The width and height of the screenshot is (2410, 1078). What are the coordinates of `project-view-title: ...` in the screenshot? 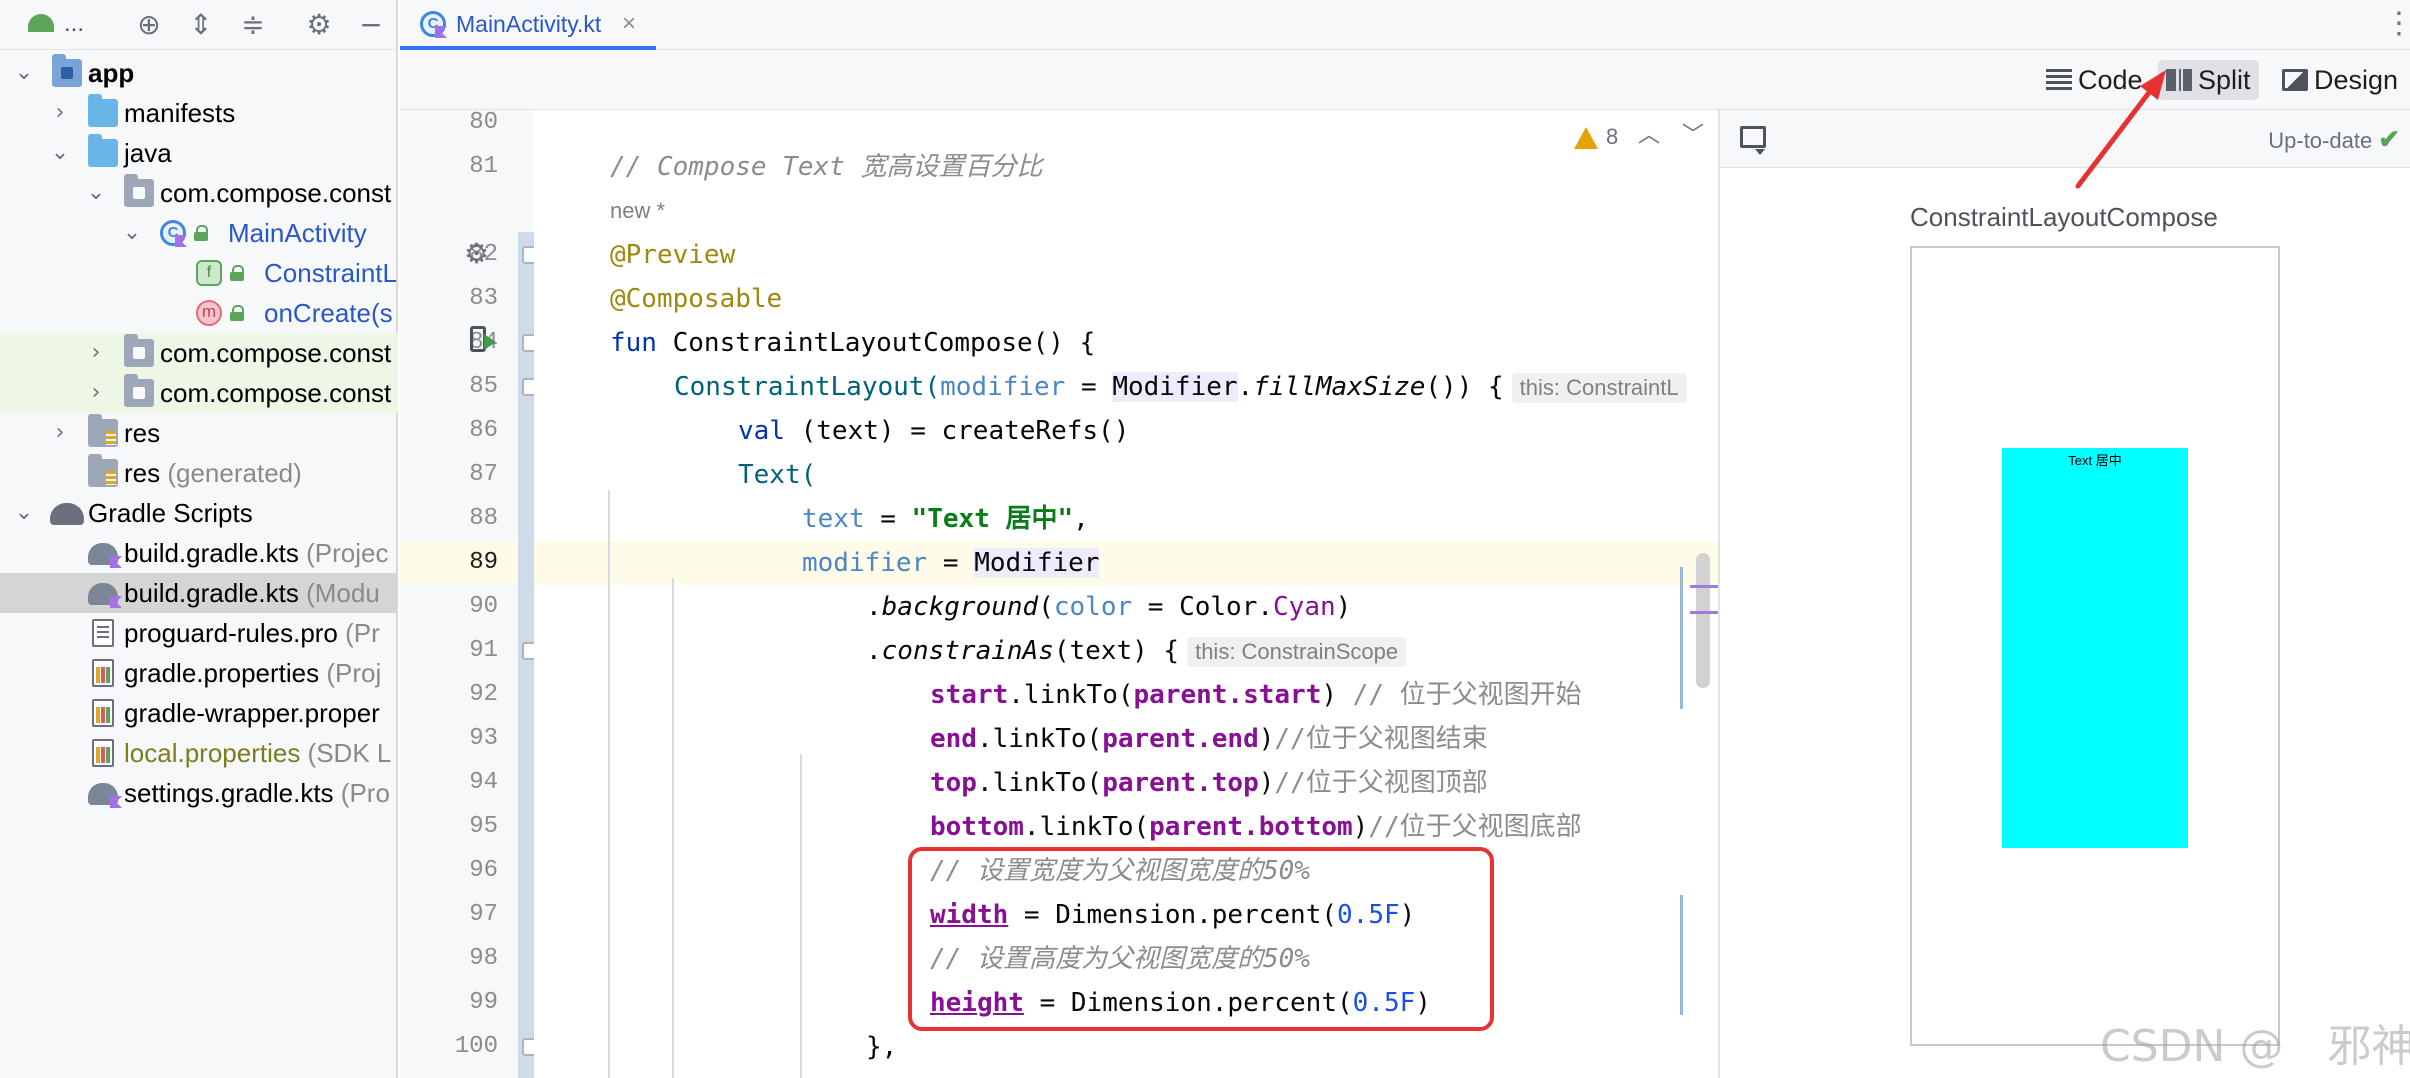 It's located at (74, 24).